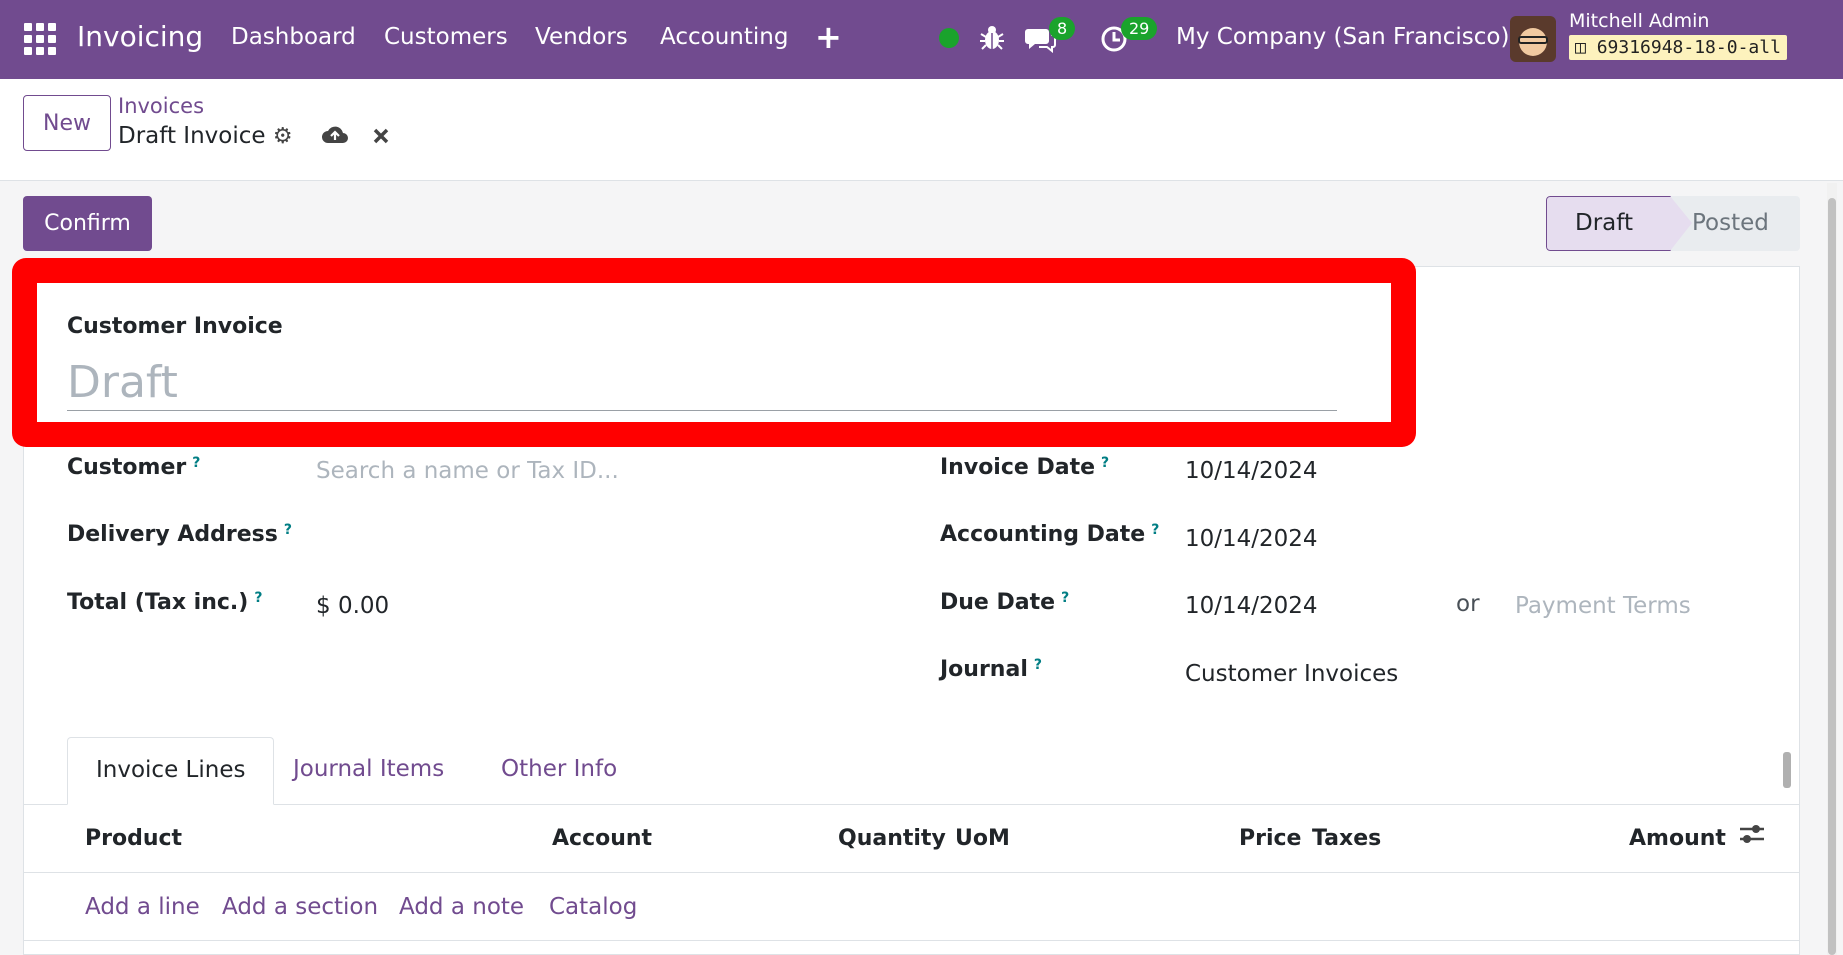  What do you see at coordinates (1639, 21) in the screenshot?
I see `user-name: Mitchell Admin` at bounding box center [1639, 21].